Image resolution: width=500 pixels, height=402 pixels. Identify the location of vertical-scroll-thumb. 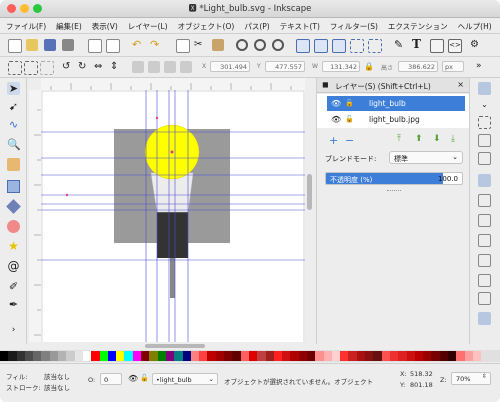
(309, 192).